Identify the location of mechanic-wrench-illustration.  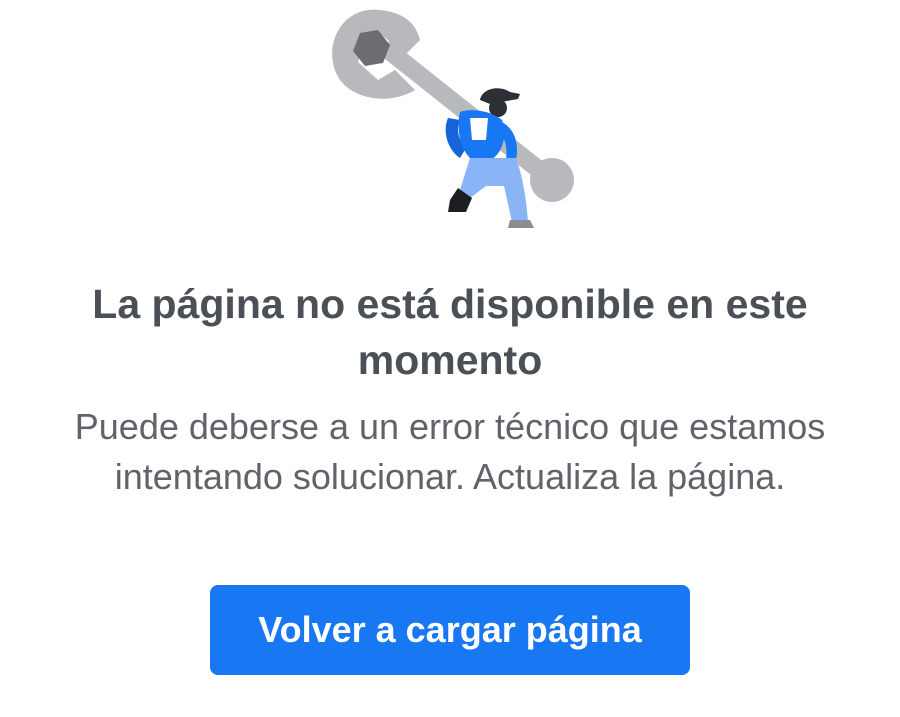
(455, 120).